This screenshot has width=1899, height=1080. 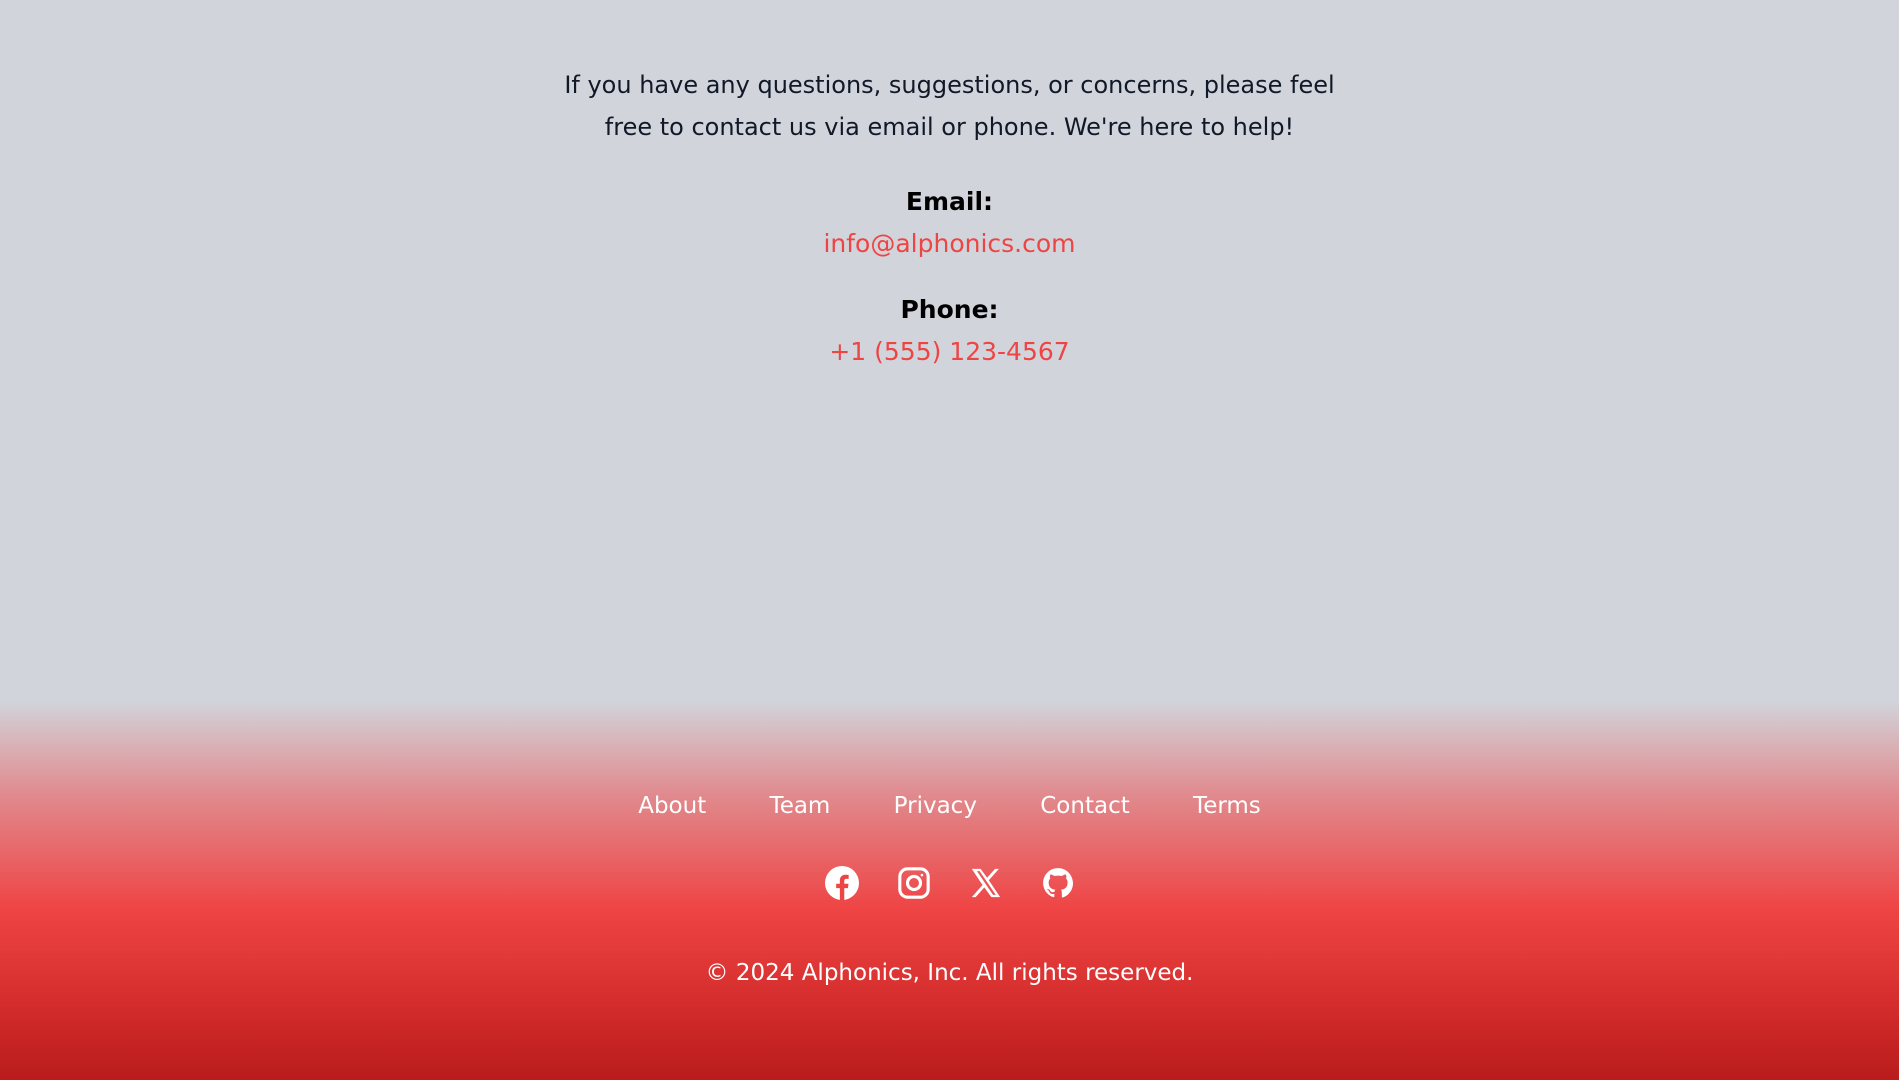 What do you see at coordinates (1227, 806) in the screenshot?
I see `footer-link-terms: Terms` at bounding box center [1227, 806].